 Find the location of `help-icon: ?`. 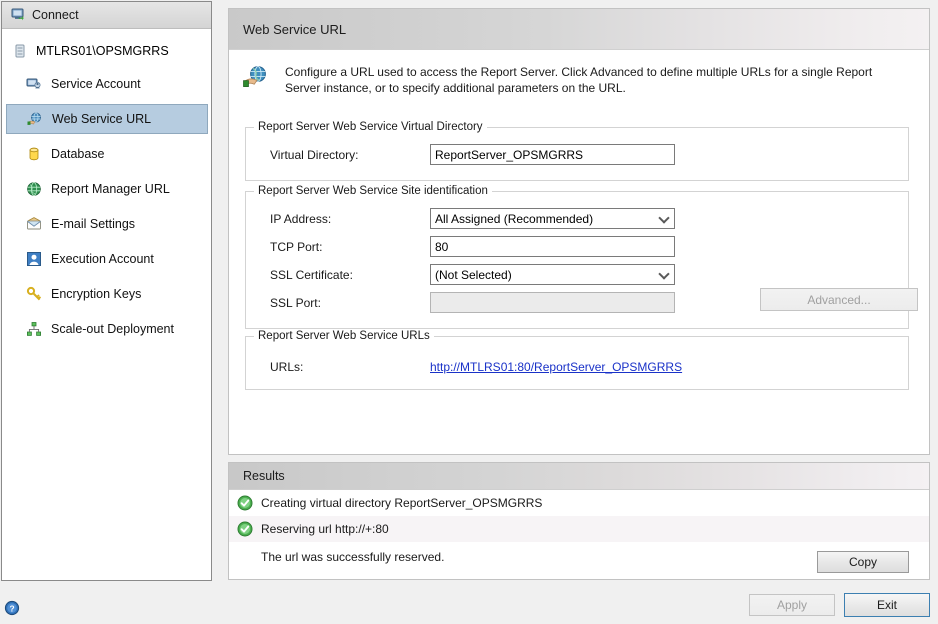

help-icon: ? is located at coordinates (12, 608).